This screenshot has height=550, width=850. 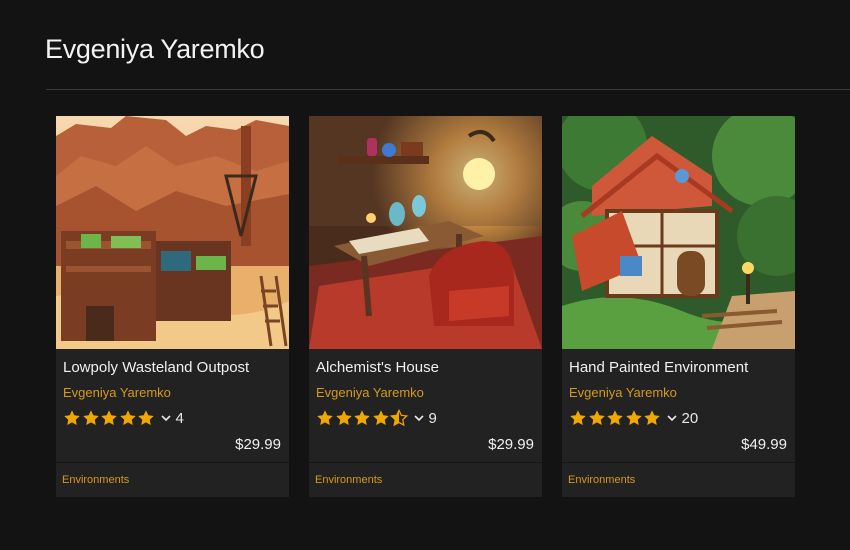 I want to click on header-divider, so click(x=448, y=89).